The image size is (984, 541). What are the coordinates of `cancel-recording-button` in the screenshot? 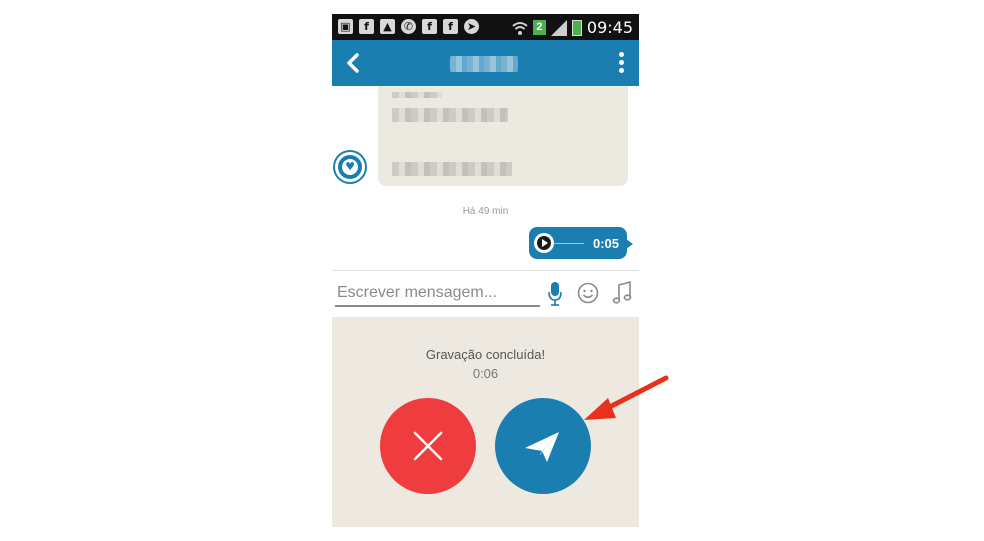 It's located at (428, 446).